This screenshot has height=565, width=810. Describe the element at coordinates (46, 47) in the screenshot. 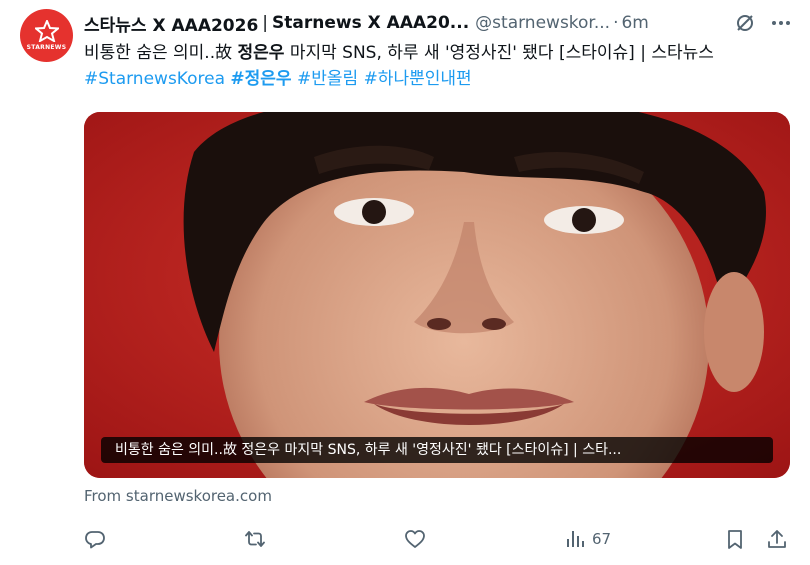

I see `avatar-brand-text: STARNEWS` at that location.